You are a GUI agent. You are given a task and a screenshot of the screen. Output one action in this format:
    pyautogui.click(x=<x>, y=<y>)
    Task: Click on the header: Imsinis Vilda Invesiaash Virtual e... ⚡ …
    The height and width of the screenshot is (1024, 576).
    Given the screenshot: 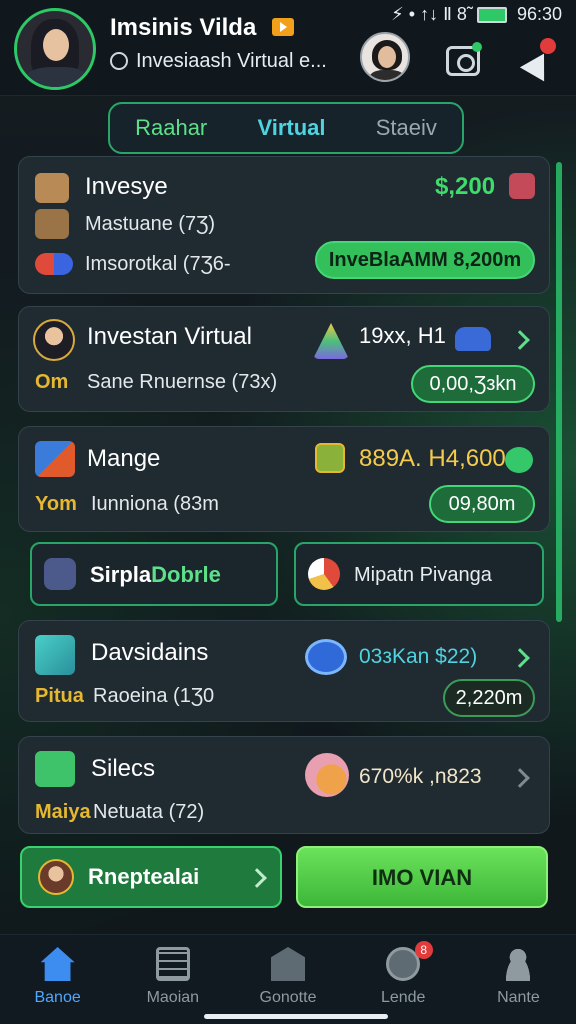 What is the action you would take?
    pyautogui.click(x=288, y=48)
    